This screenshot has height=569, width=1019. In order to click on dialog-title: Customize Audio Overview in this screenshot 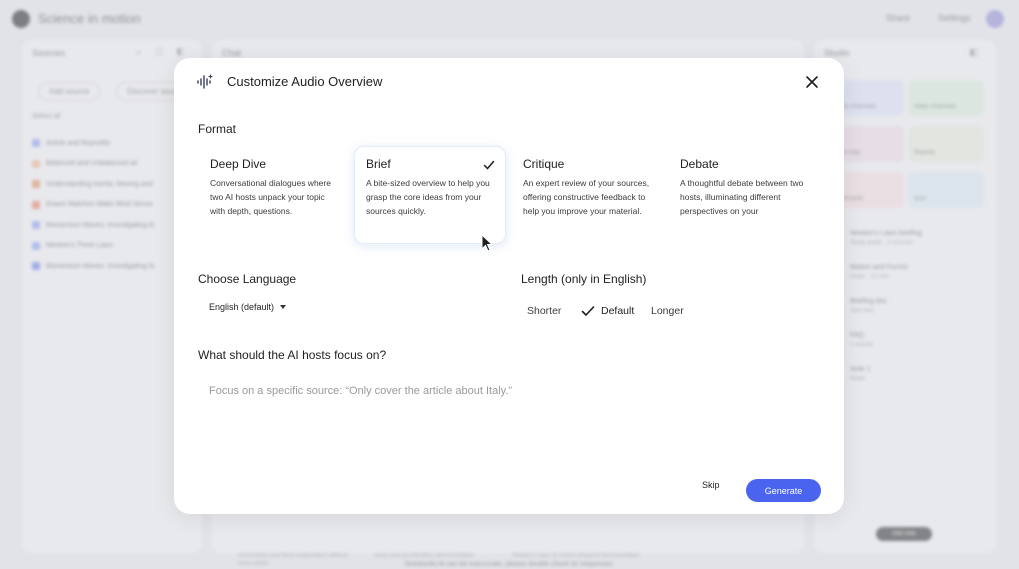, I will do `click(305, 81)`.